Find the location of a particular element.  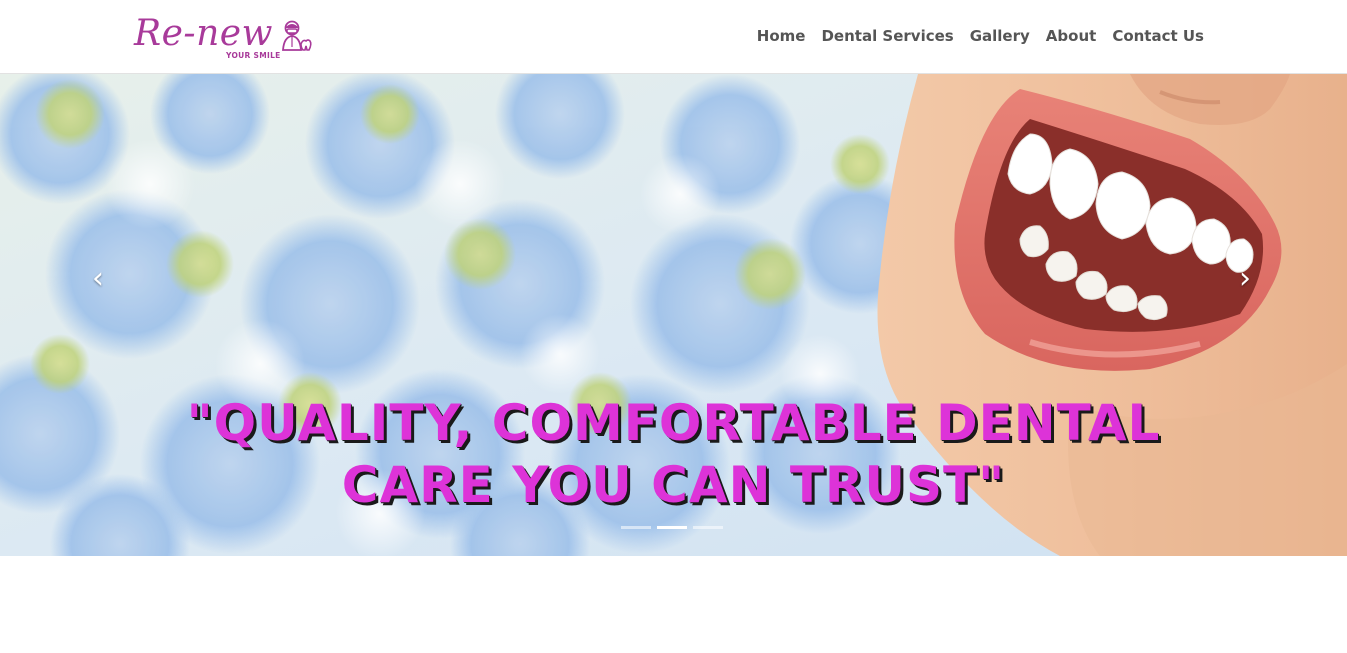

dentist-icon is located at coordinates (297, 35).